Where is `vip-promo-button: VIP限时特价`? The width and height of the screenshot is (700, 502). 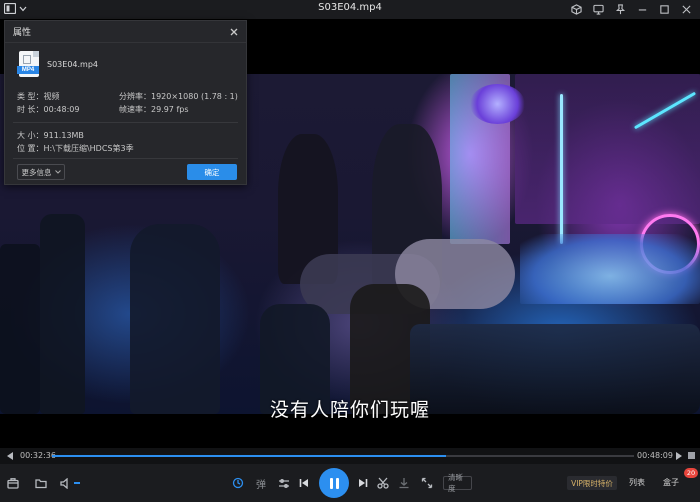 vip-promo-button: VIP限时特价 is located at coordinates (592, 483).